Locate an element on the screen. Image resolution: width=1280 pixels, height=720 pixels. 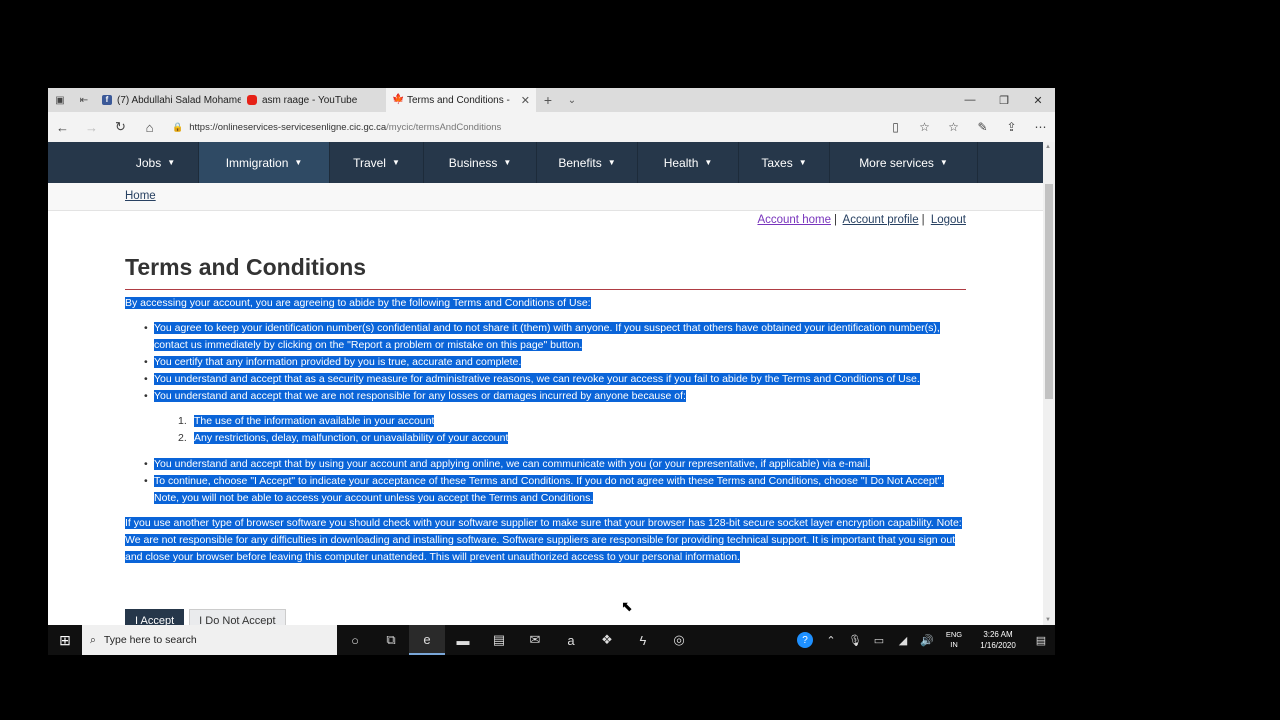
menu-taxes: Taxes ▼ is located at coordinates (784, 162).